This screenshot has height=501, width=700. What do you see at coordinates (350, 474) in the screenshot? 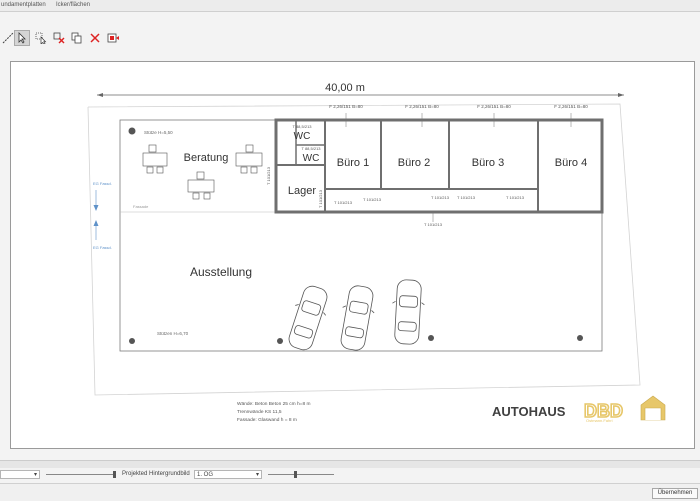
I see `view-options-bar: ▾ Projekted Hintergrundbild 1. OG ▾` at bounding box center [350, 474].